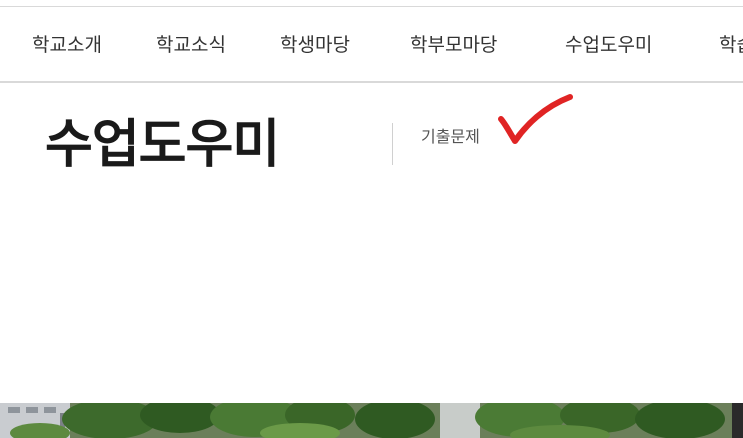  I want to click on nav-item-class-helper: 수업도우미, so click(608, 44).